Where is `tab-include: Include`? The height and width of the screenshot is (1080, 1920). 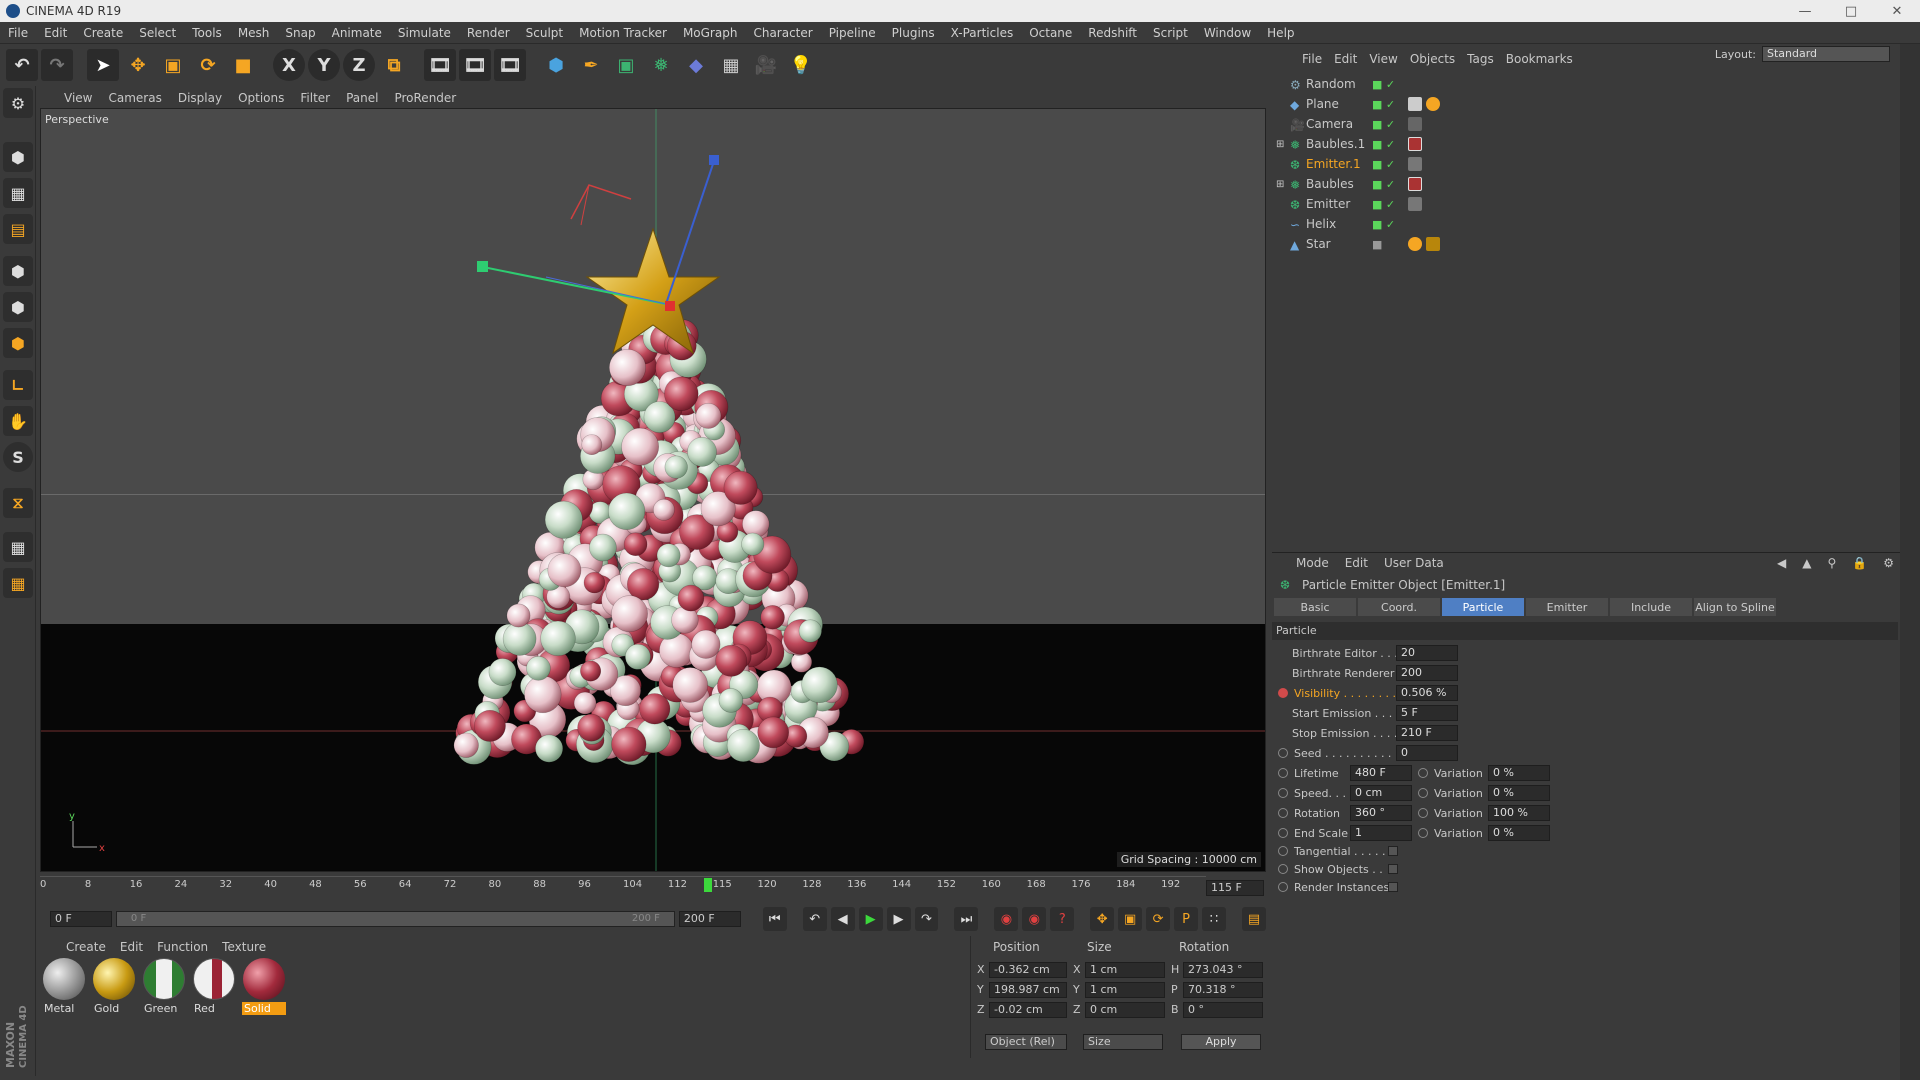 tab-include: Include is located at coordinates (1651, 607).